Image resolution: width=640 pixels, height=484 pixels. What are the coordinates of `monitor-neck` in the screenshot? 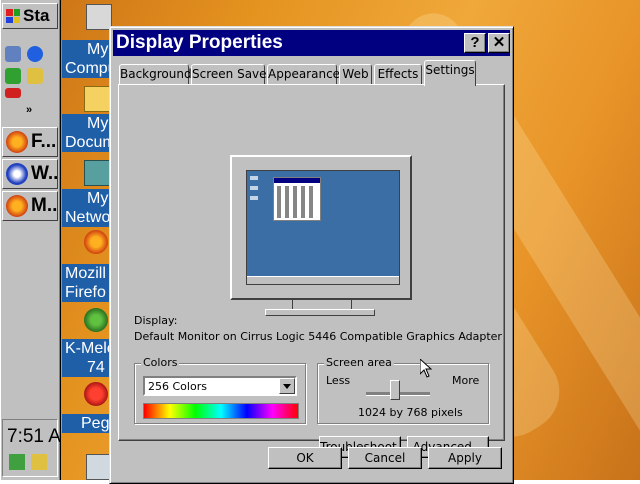 It's located at (322, 304).